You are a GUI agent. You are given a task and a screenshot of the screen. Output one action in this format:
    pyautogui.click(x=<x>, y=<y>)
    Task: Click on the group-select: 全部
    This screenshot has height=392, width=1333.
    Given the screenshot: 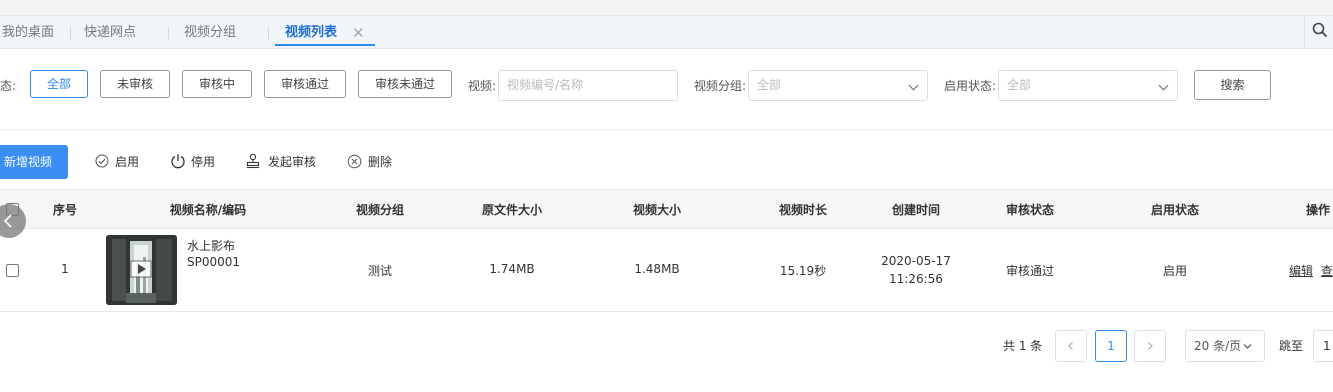 What is the action you would take?
    pyautogui.click(x=838, y=85)
    